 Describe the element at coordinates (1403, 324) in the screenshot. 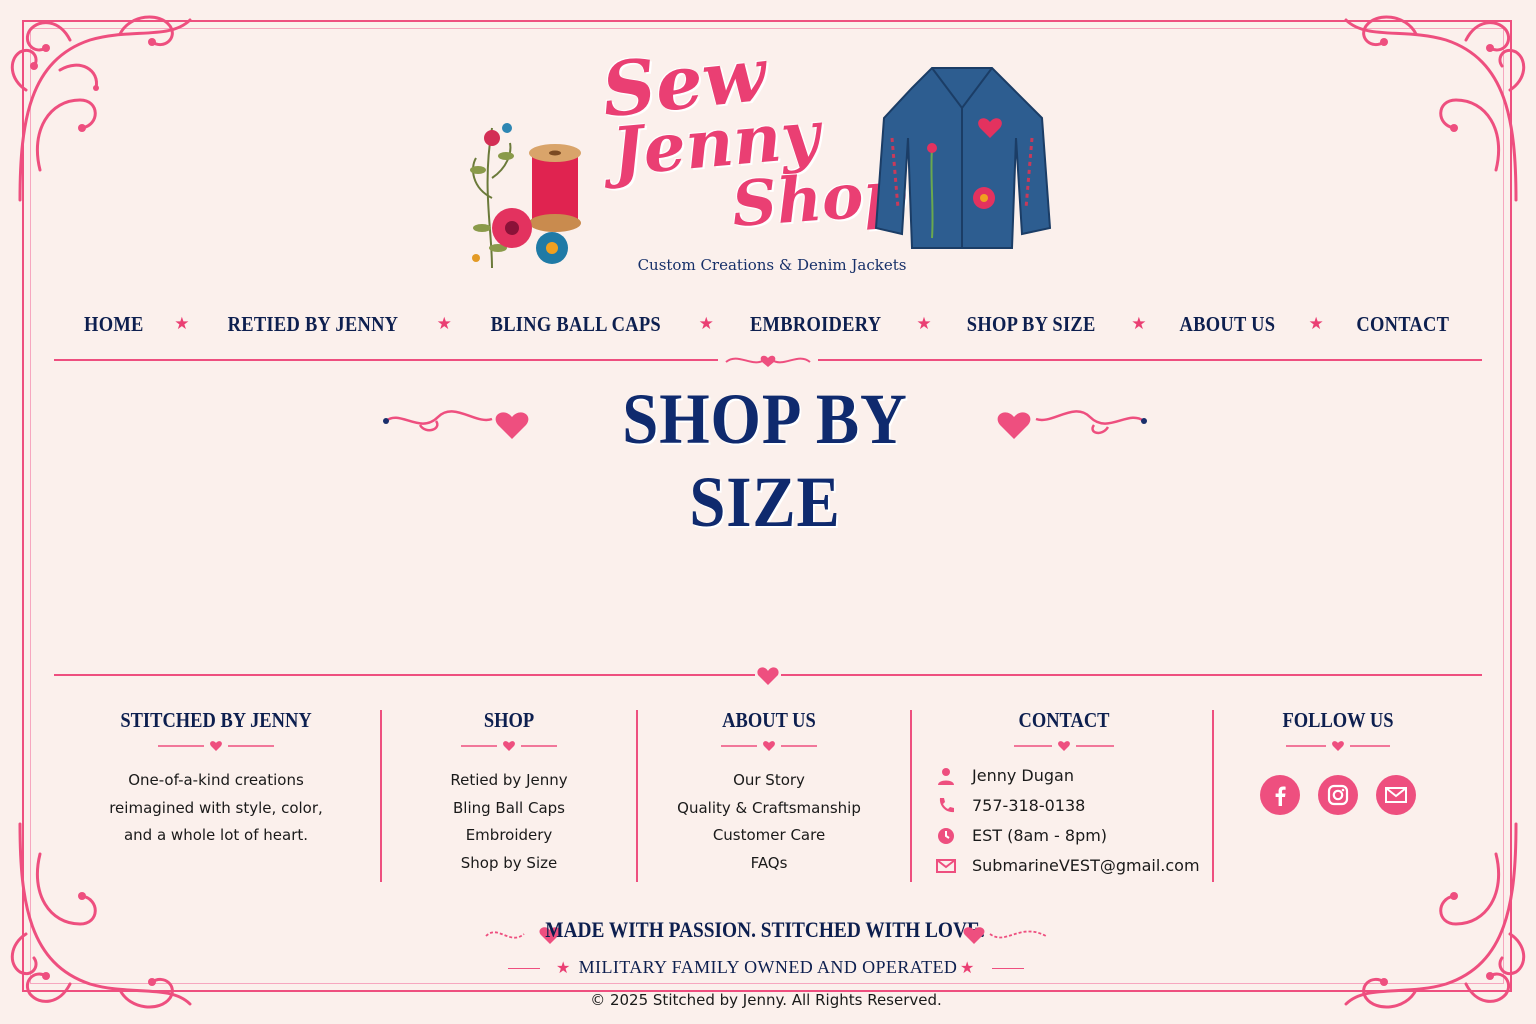

I see `nav-contact: CONTACT` at that location.